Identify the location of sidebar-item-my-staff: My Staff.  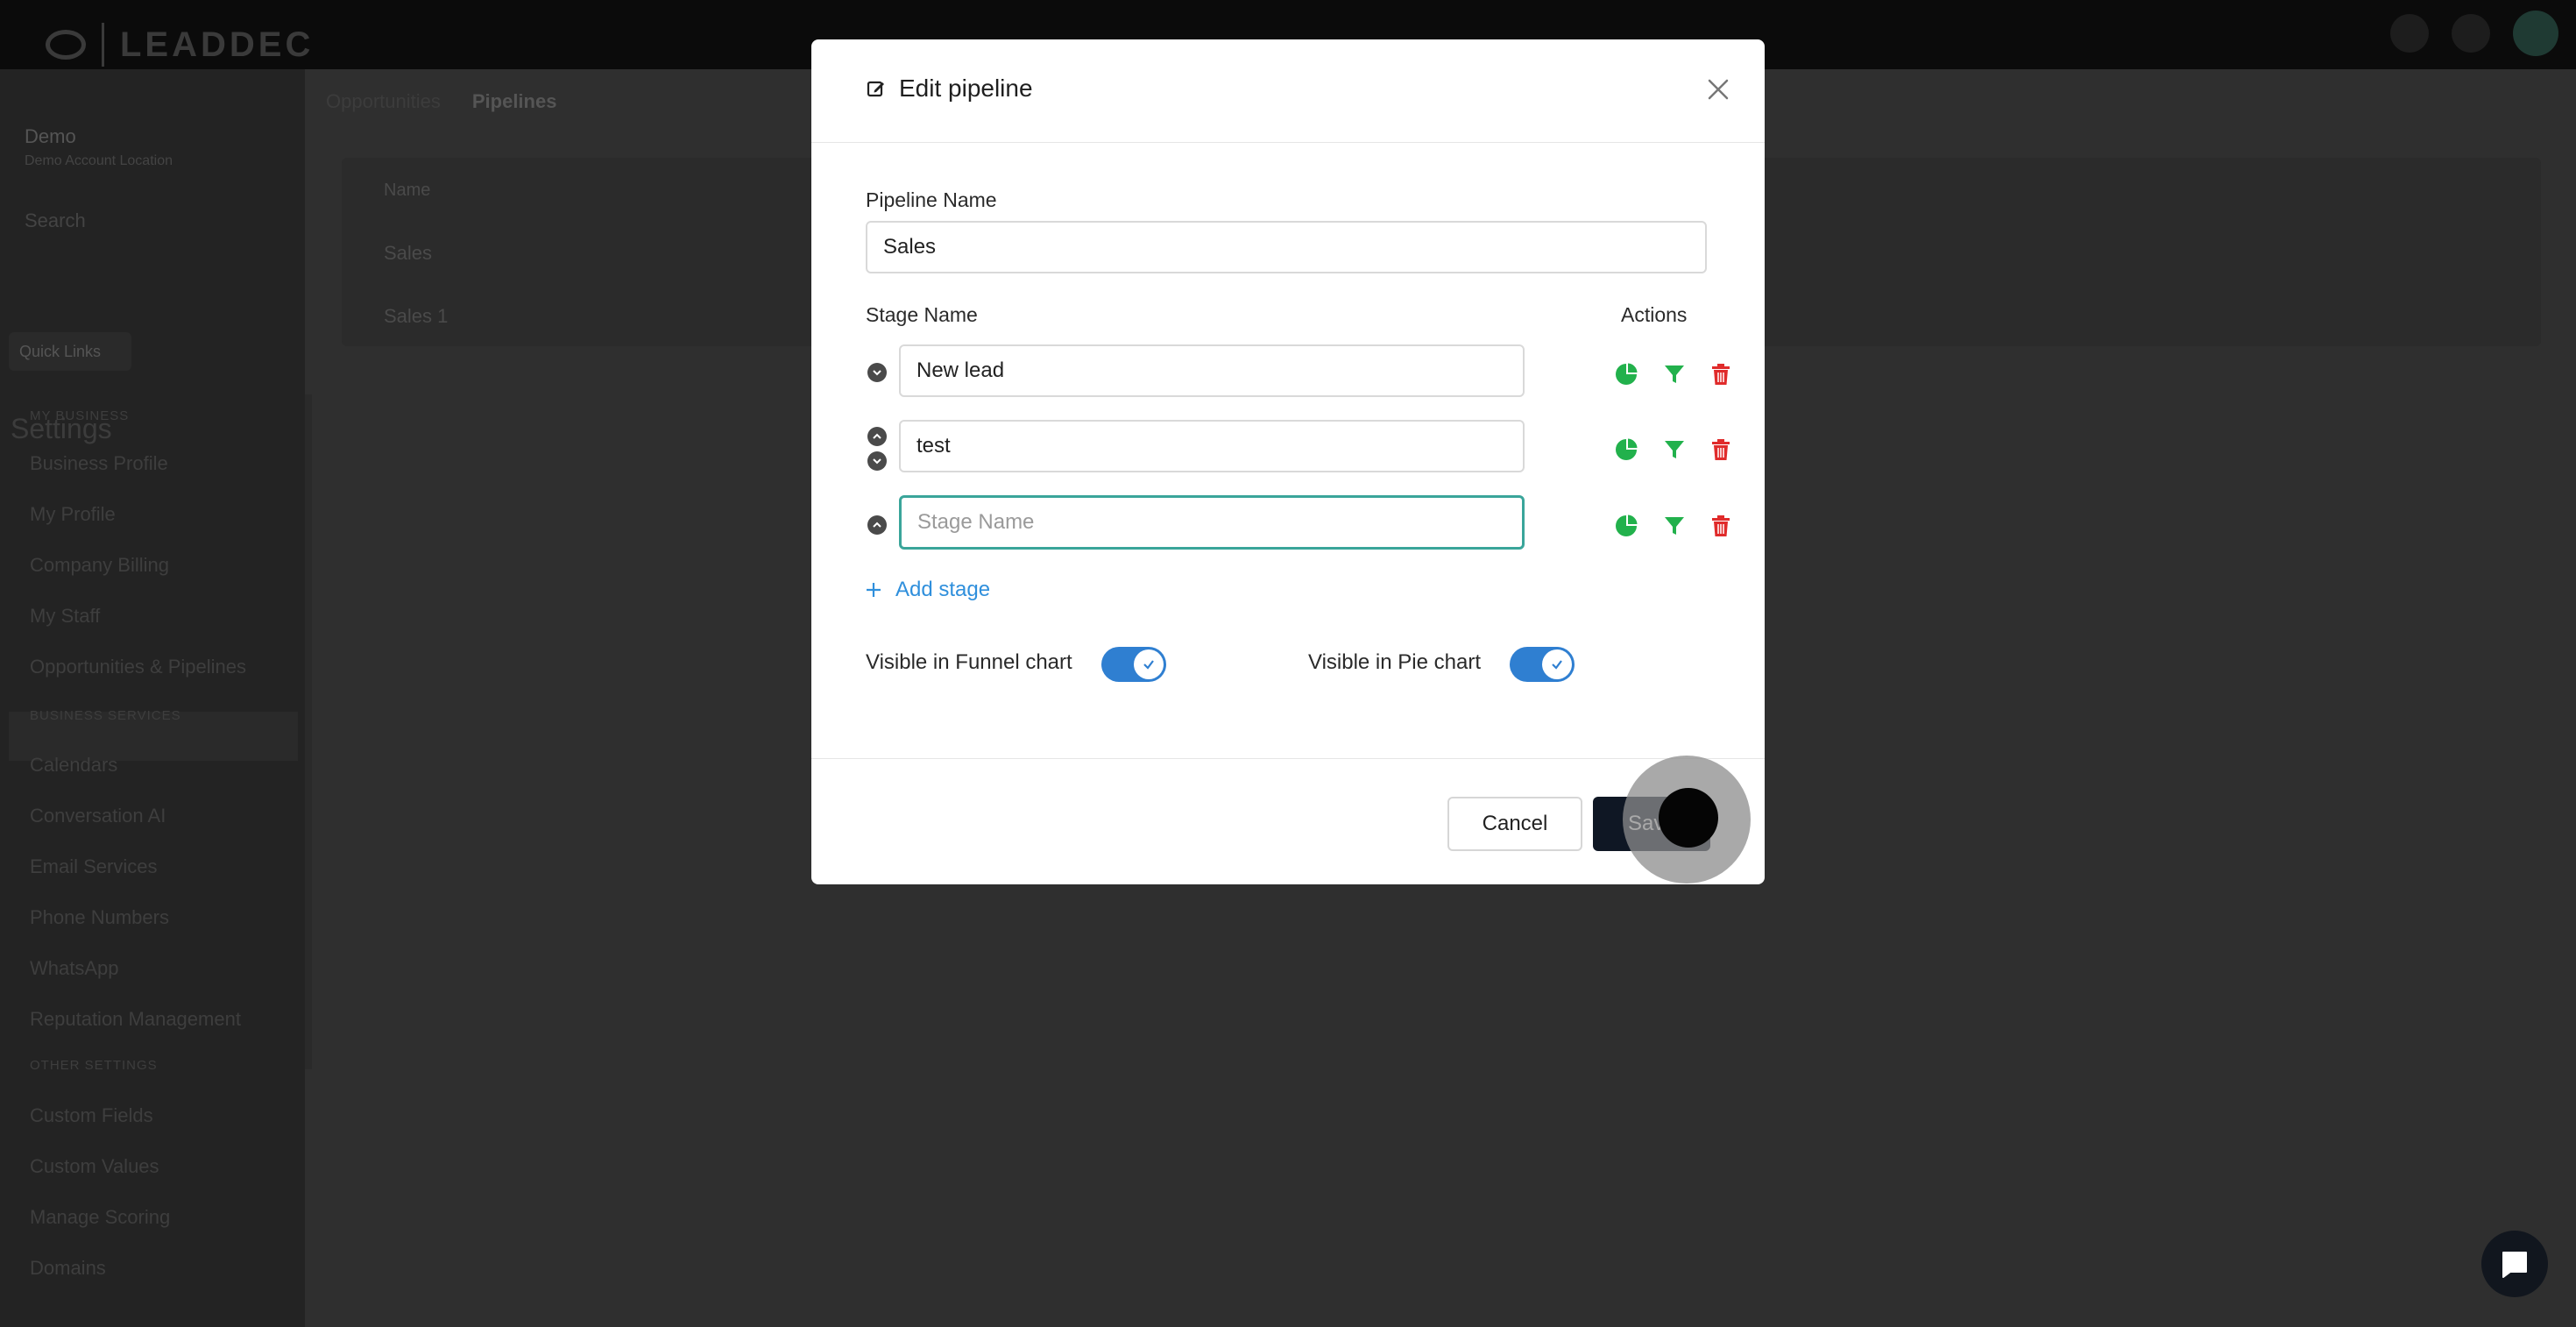
(65, 616).